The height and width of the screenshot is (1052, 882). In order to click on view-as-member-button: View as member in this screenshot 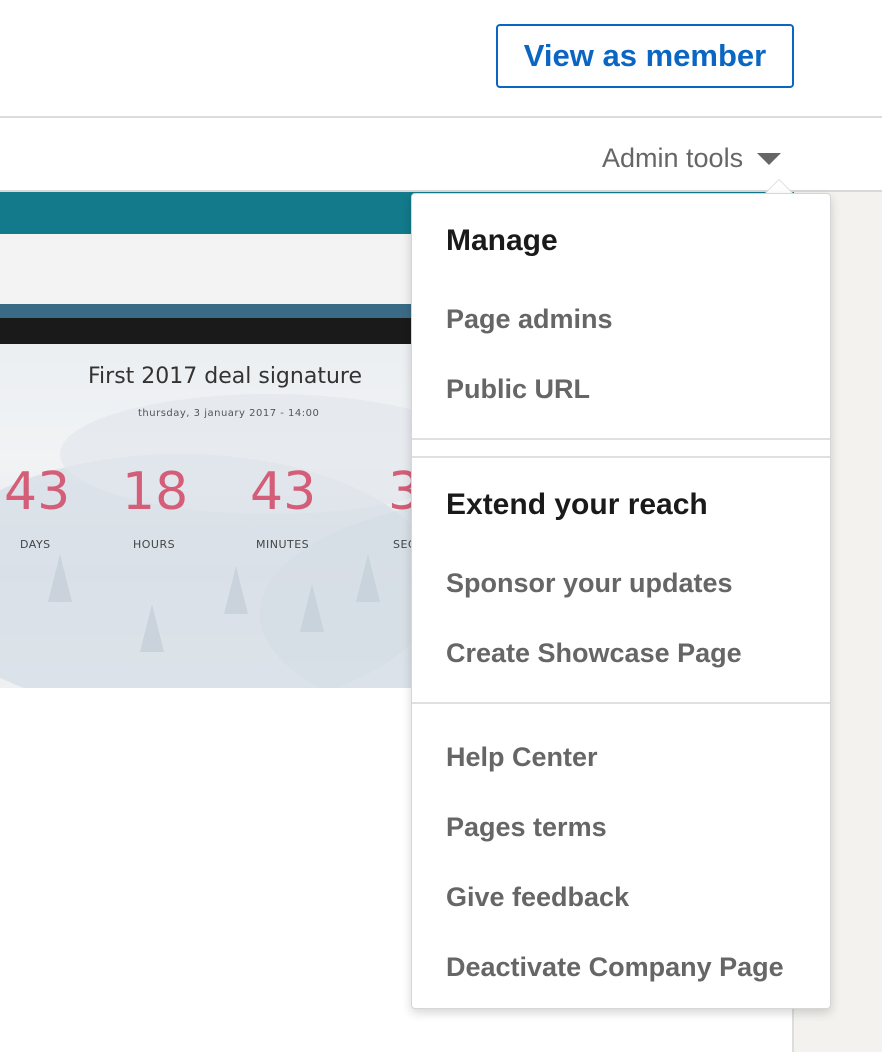, I will do `click(645, 56)`.